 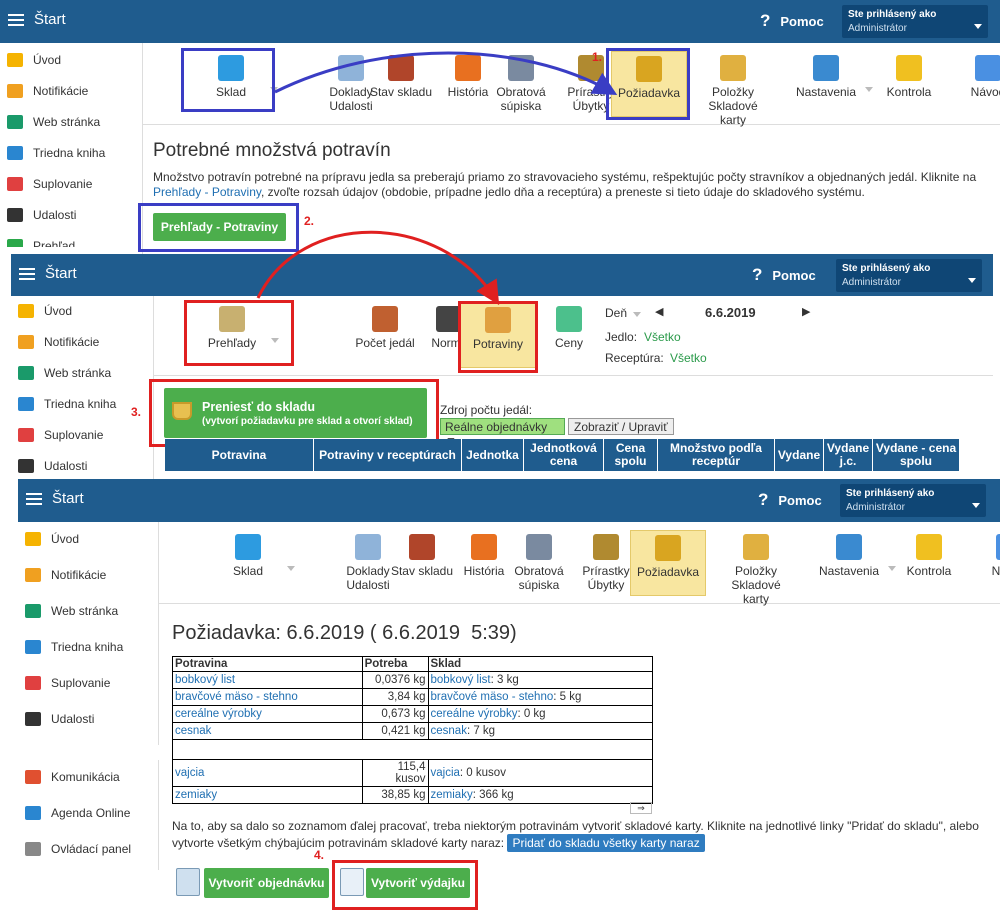 What do you see at coordinates (437, 178) in the screenshot?
I see `arrows-overlay` at bounding box center [437, 178].